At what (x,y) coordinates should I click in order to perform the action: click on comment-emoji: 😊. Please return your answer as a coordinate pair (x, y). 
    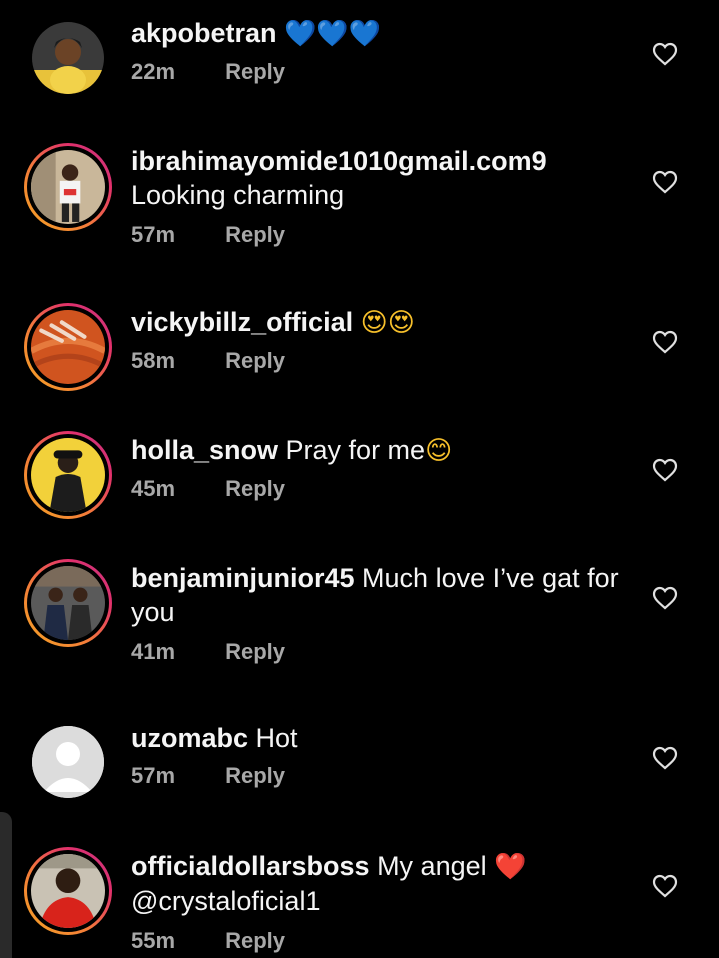
    Looking at the image, I should click on (439, 451).